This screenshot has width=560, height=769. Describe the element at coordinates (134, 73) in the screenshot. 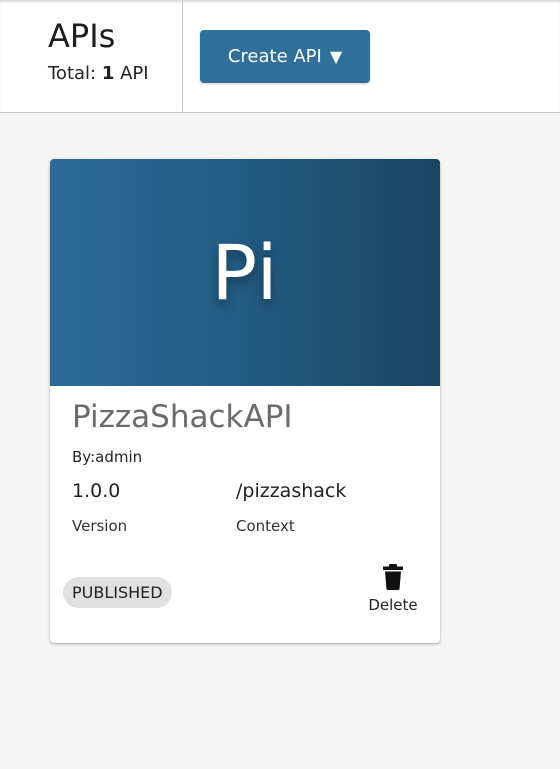

I see `total-unit: API` at that location.